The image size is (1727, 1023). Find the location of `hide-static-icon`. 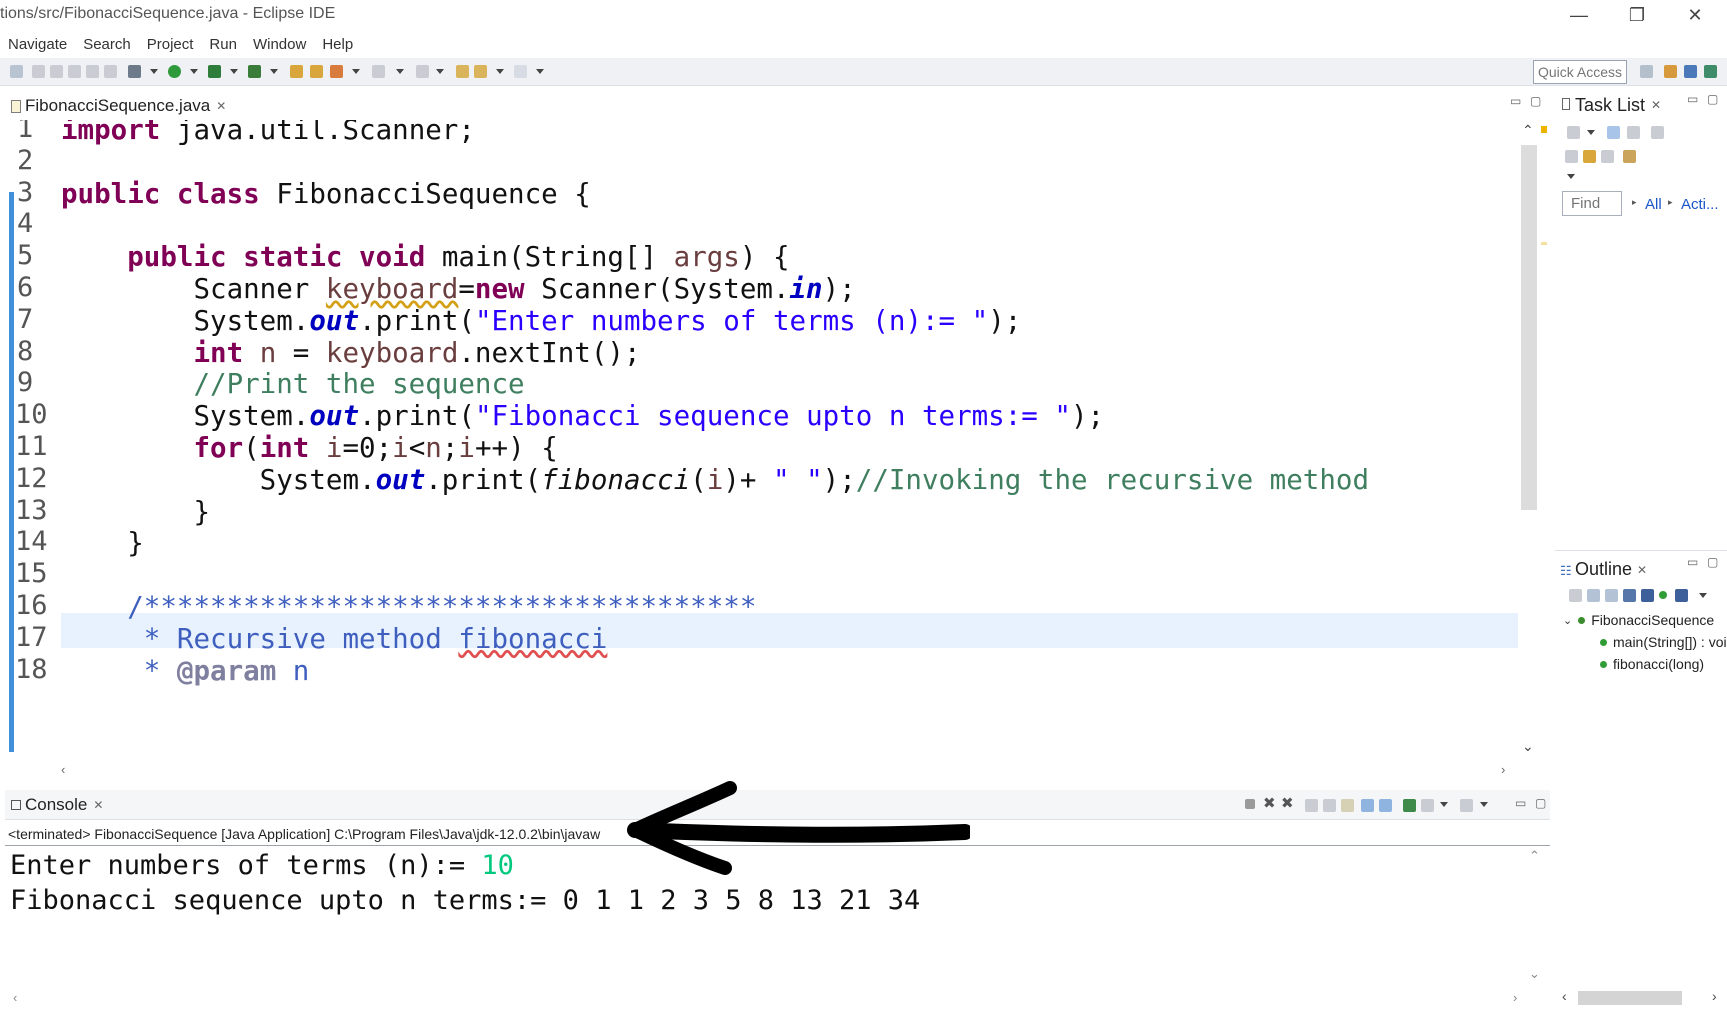

hide-static-icon is located at coordinates (1611, 595).